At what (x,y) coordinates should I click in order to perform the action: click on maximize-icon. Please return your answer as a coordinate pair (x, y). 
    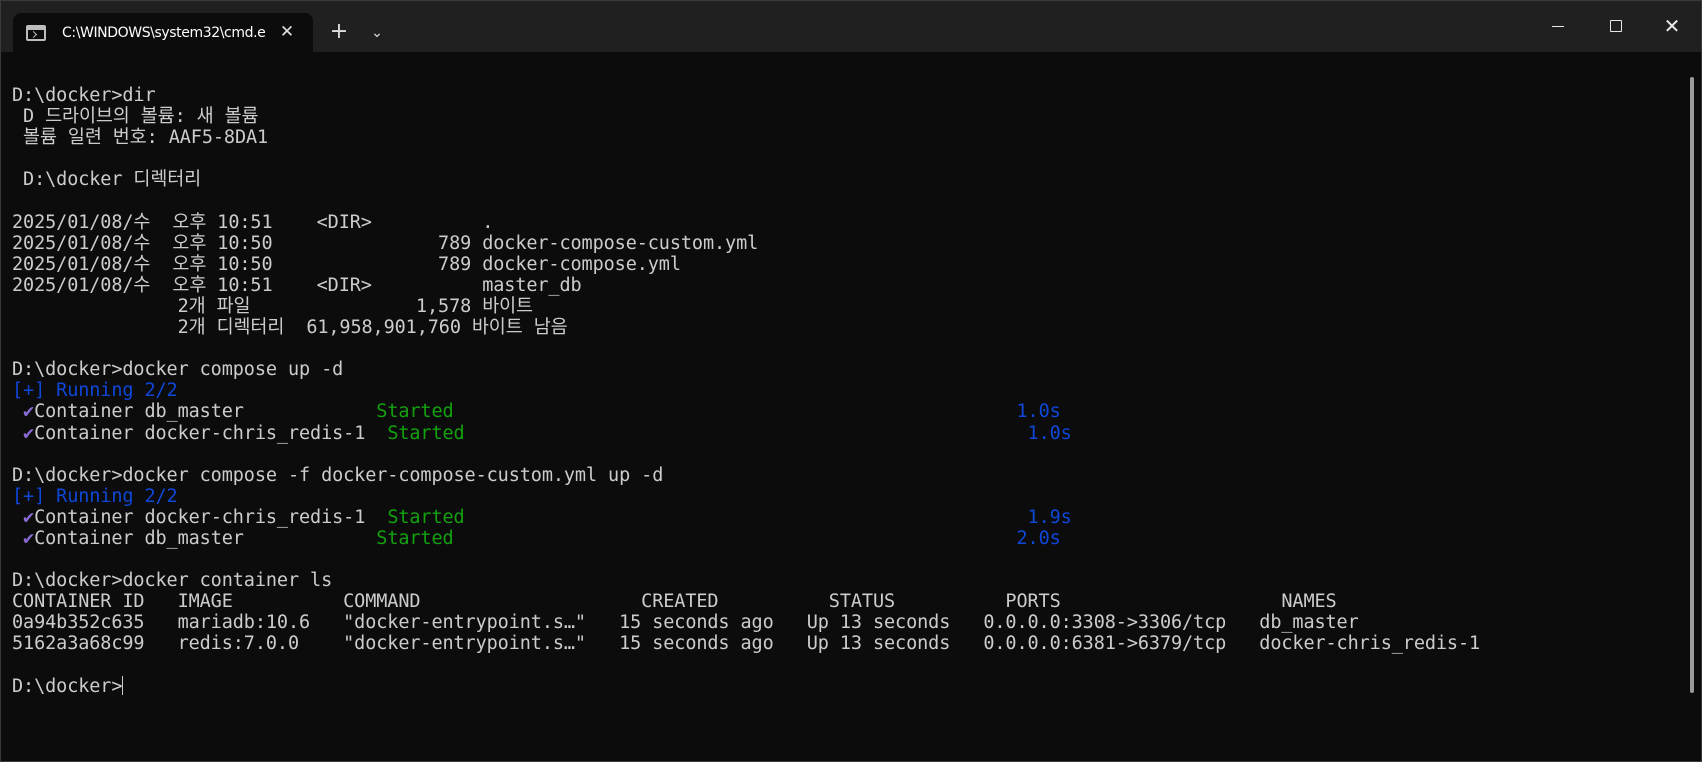
    Looking at the image, I should click on (1616, 26).